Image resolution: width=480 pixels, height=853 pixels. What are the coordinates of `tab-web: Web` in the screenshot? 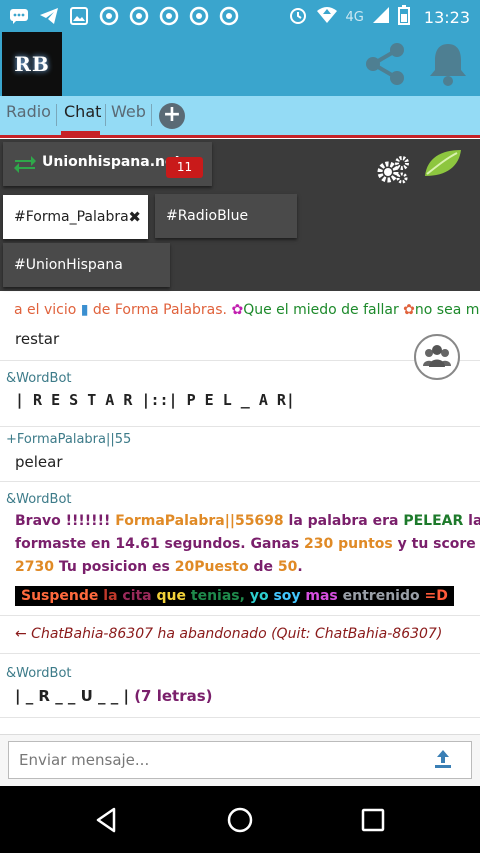 It's located at (128, 115).